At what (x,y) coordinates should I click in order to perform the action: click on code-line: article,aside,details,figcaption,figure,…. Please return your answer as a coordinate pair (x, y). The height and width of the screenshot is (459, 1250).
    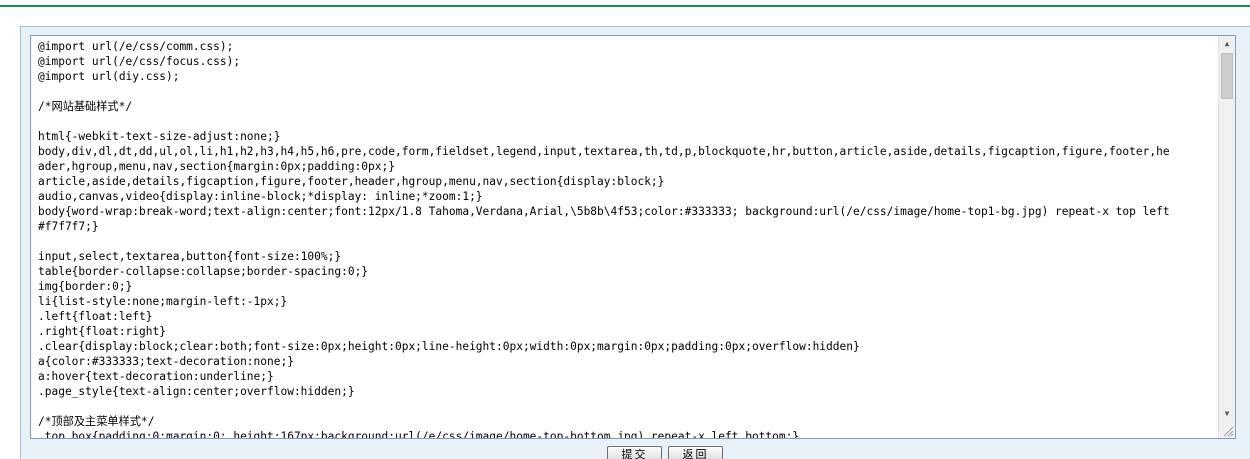
    Looking at the image, I should click on (351, 181).